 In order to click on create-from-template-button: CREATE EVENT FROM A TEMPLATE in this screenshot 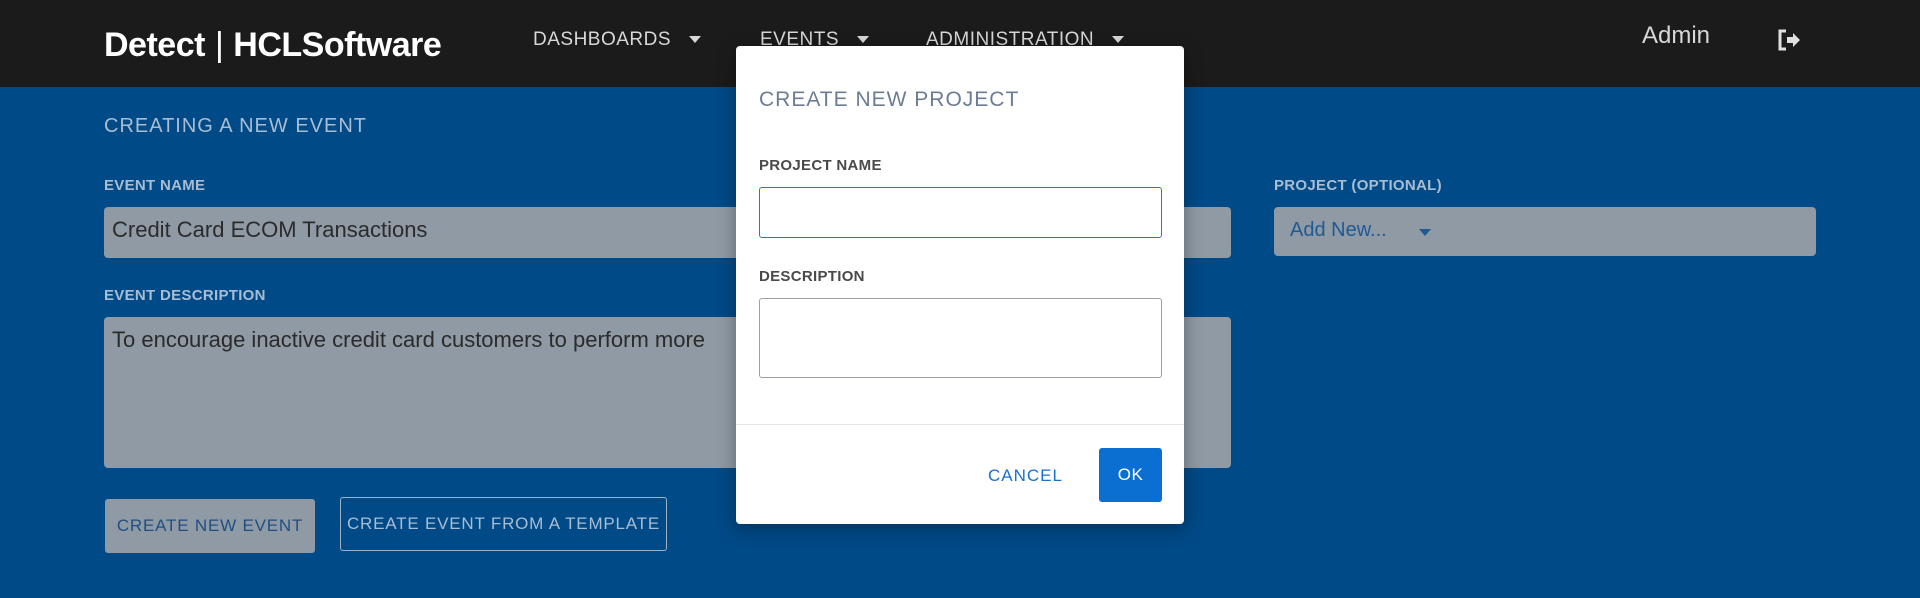, I will do `click(503, 524)`.